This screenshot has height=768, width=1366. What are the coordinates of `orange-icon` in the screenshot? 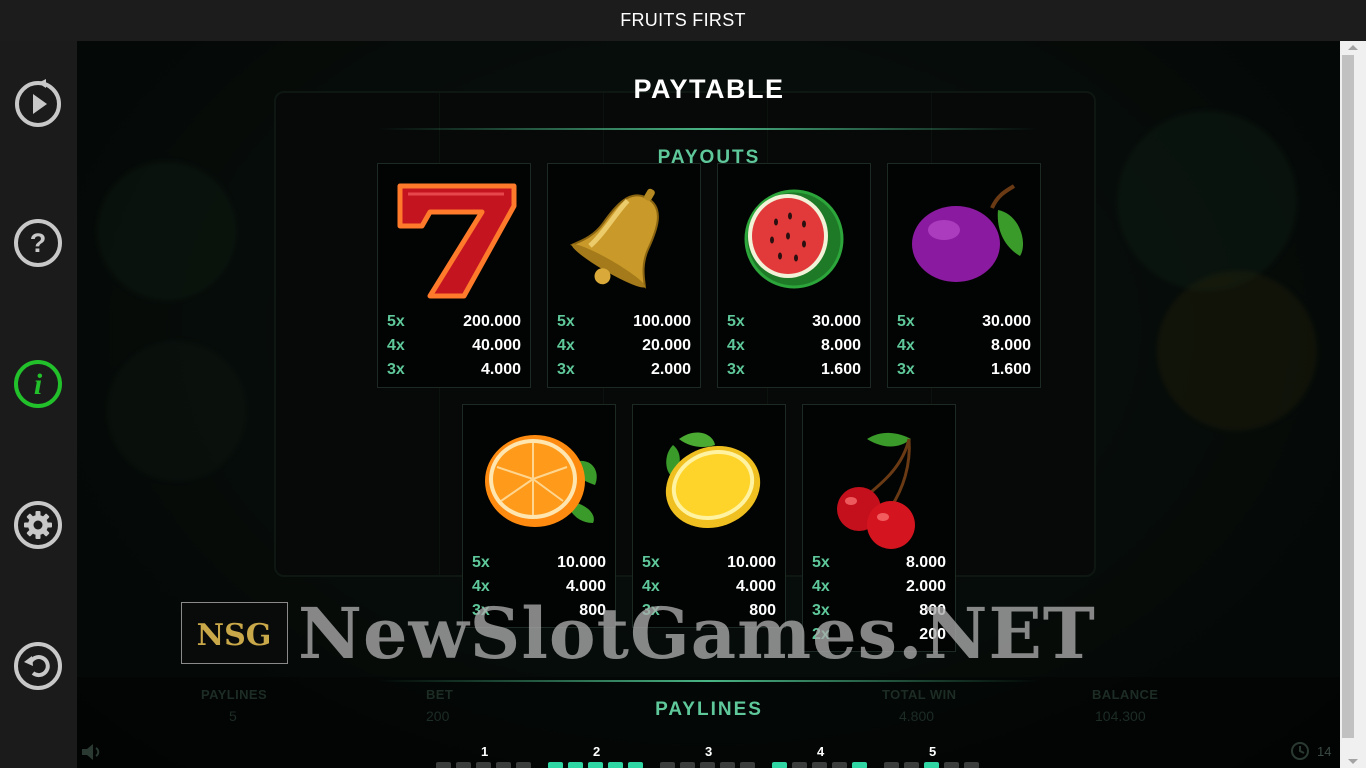 It's located at (541, 481).